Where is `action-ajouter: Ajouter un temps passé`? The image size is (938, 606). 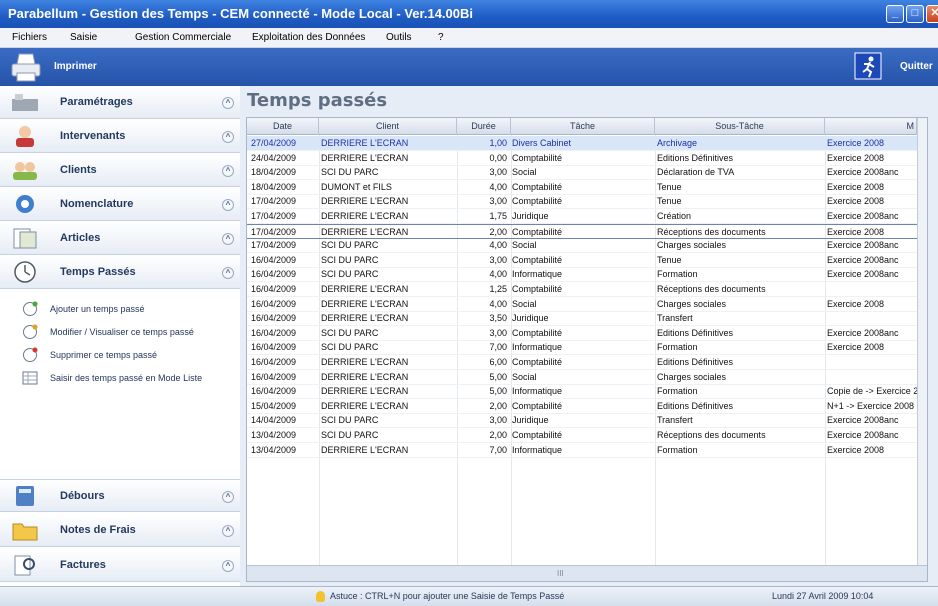
action-ajouter: Ajouter un temps passé is located at coordinates (120, 309).